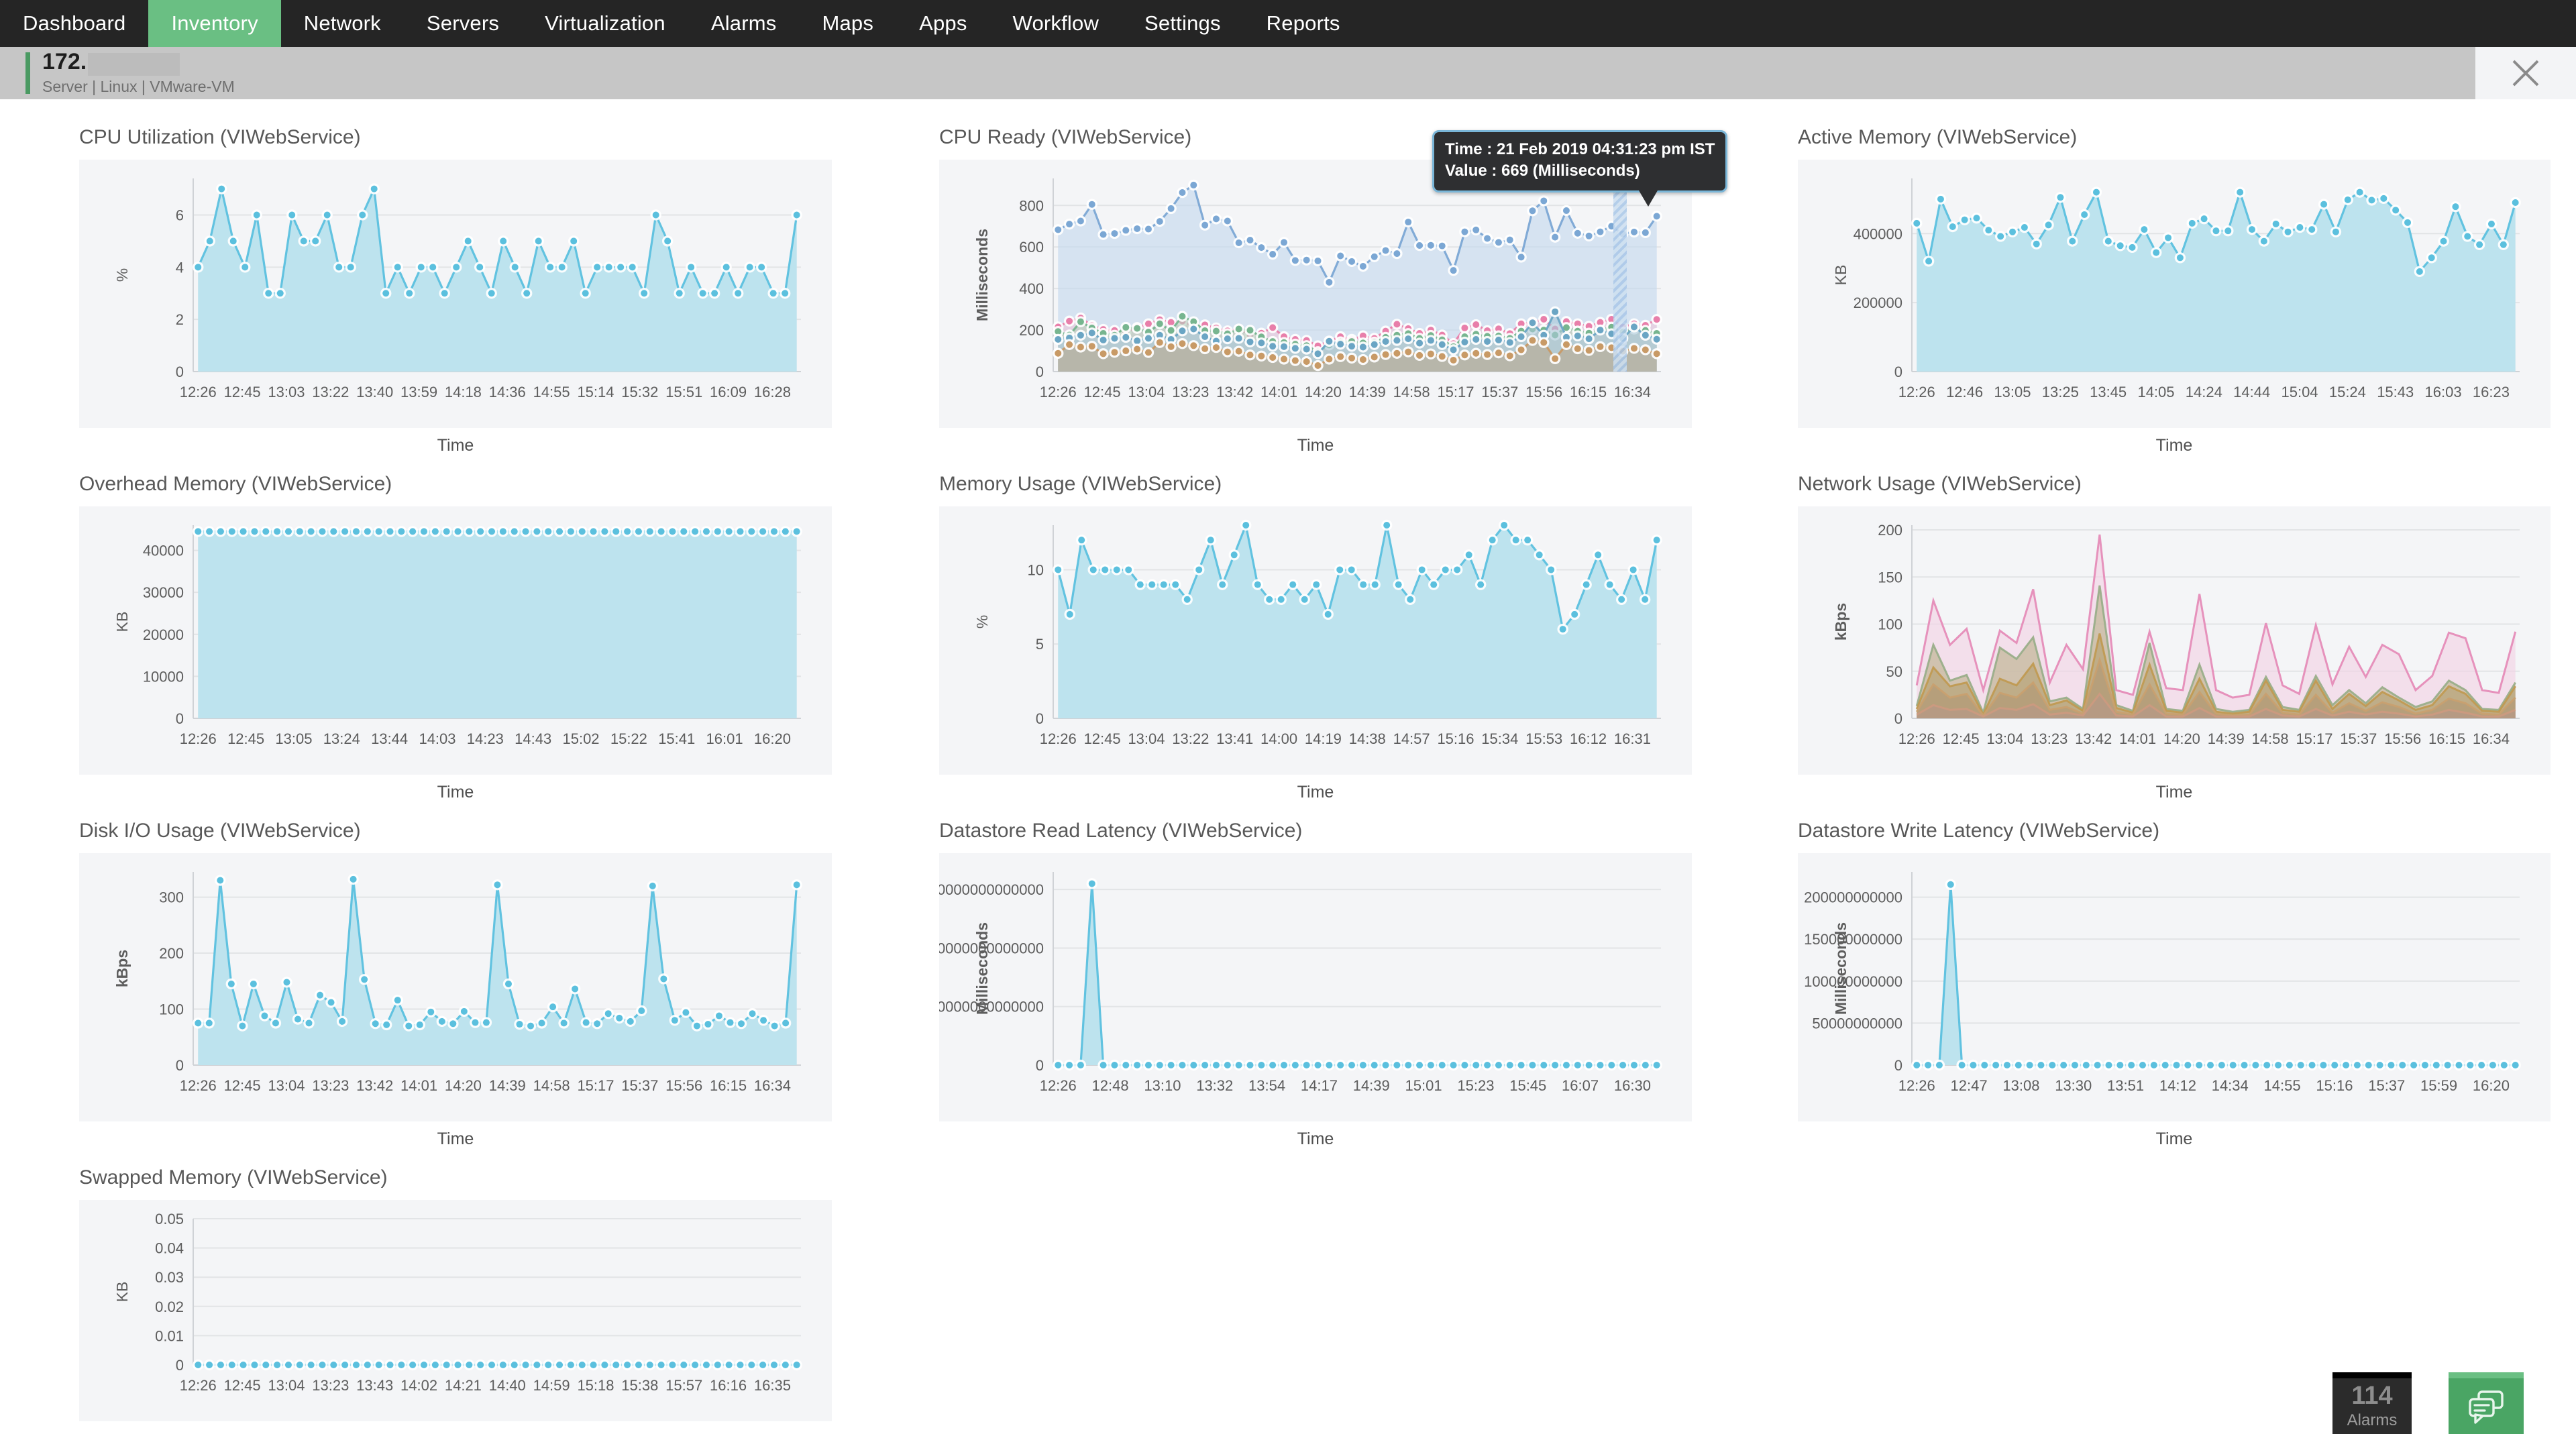 Image resolution: width=2576 pixels, height=1434 pixels. What do you see at coordinates (2486, 1407) in the screenshot?
I see `chat-bubbles-icon` at bounding box center [2486, 1407].